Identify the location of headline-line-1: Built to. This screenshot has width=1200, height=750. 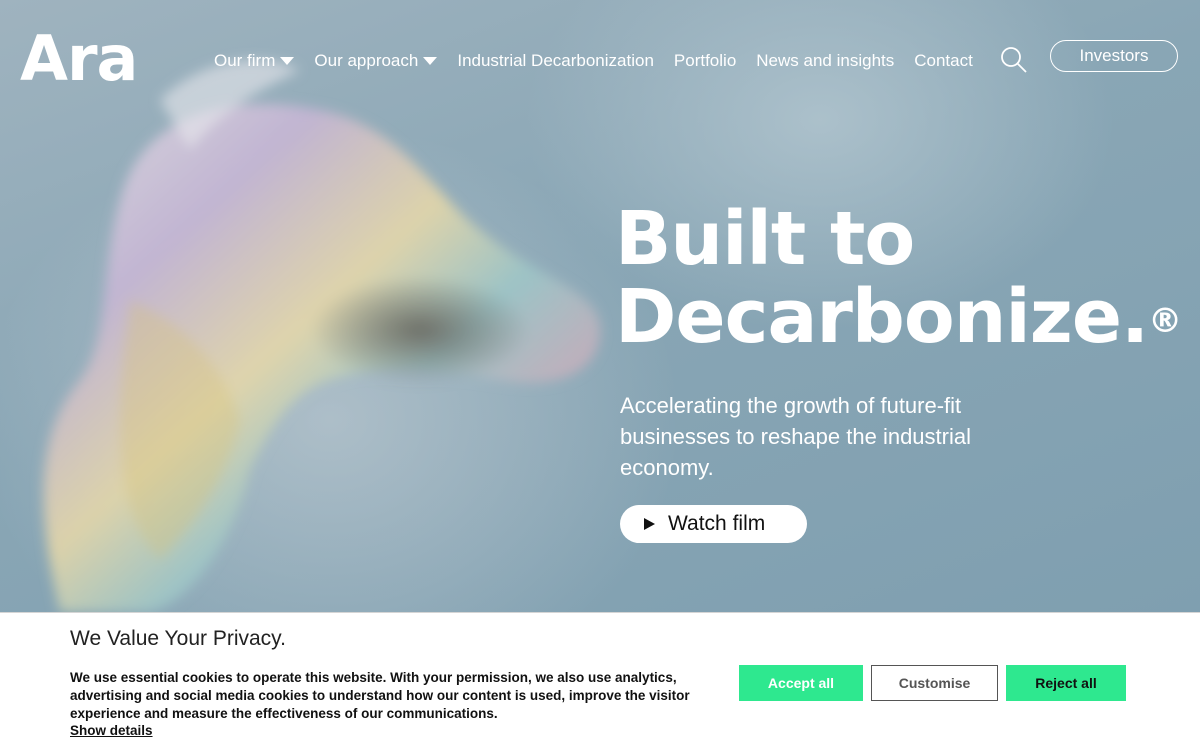
(765, 239).